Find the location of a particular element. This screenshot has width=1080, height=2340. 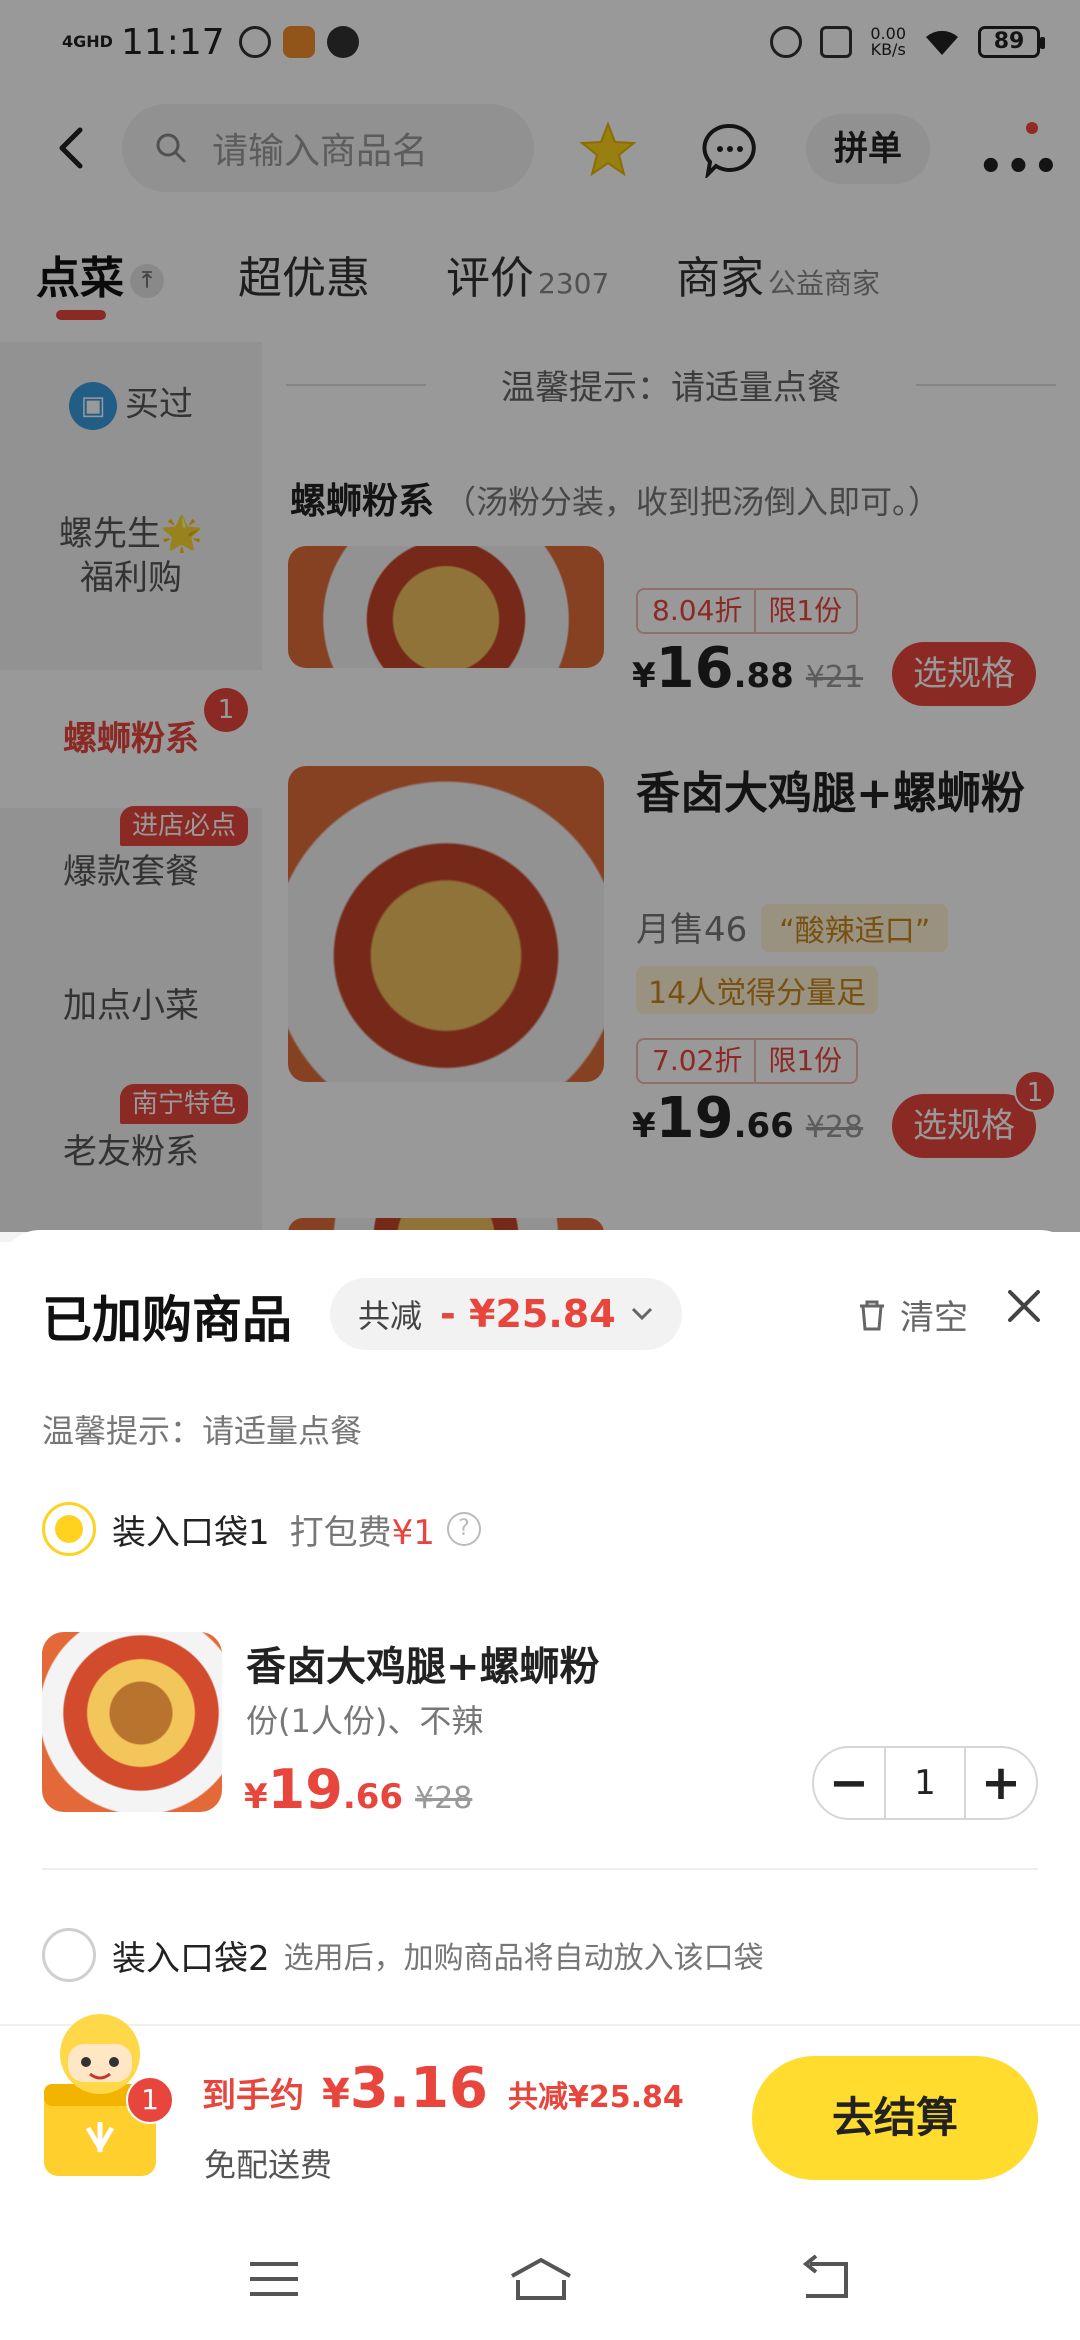

close-icon is located at coordinates (1024, 1306).